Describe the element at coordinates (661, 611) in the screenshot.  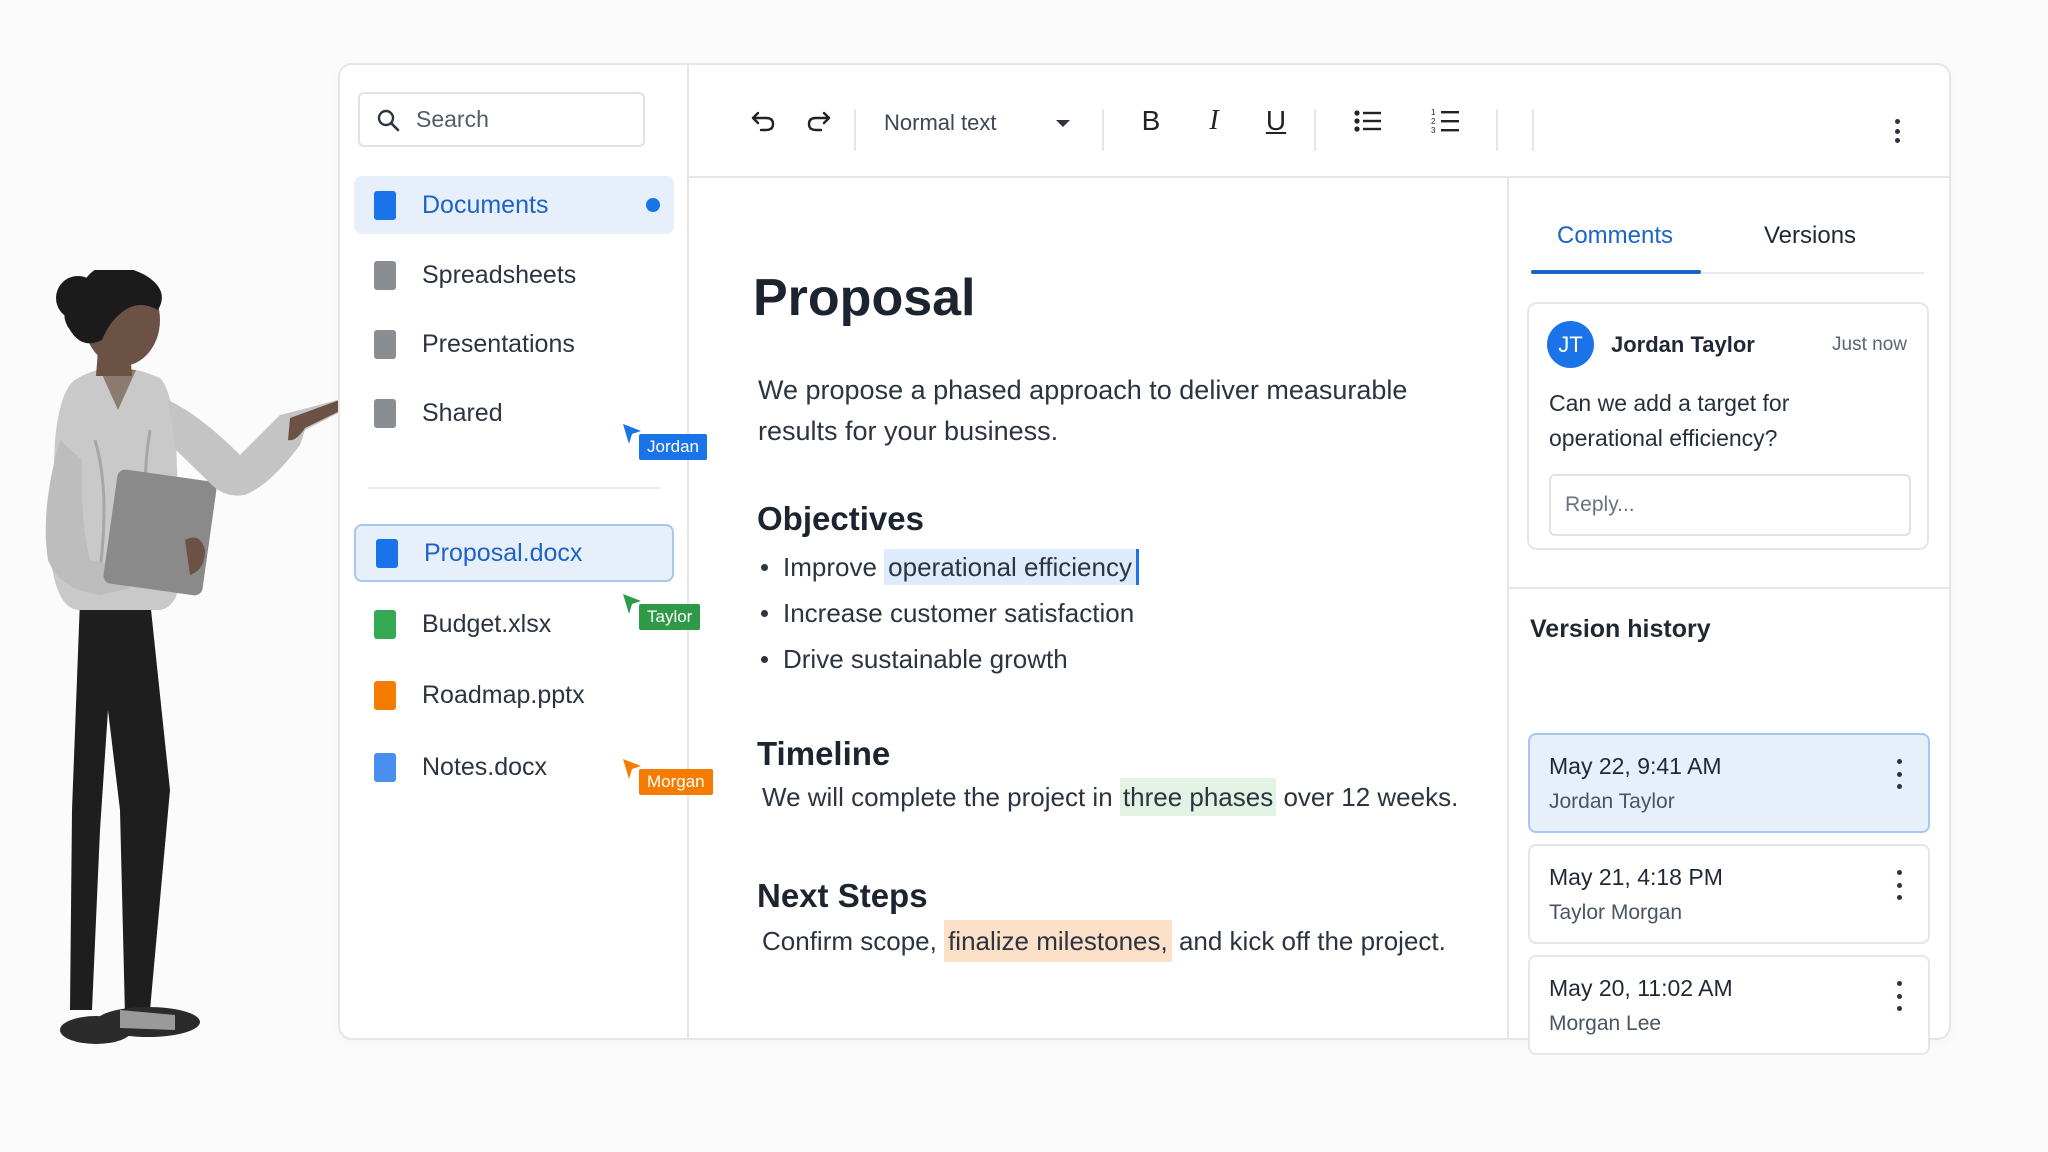
I see `collaborator-cursor-taylor: Taylor` at that location.